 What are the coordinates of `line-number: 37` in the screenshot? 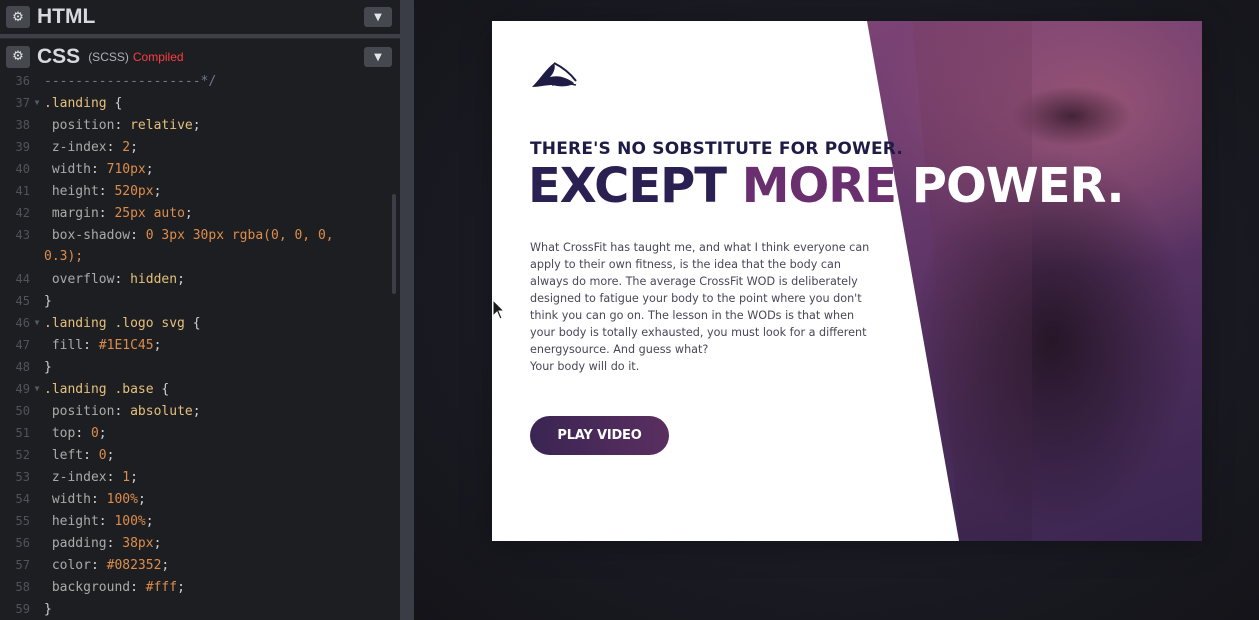 It's located at (22, 103).